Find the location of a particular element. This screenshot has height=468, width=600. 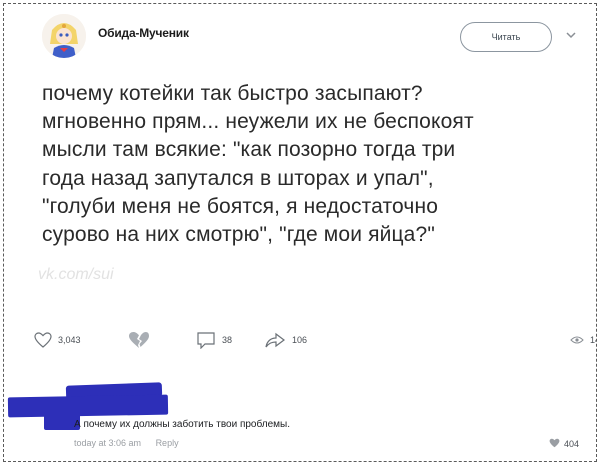

share-action: 106 is located at coordinates (285, 340).